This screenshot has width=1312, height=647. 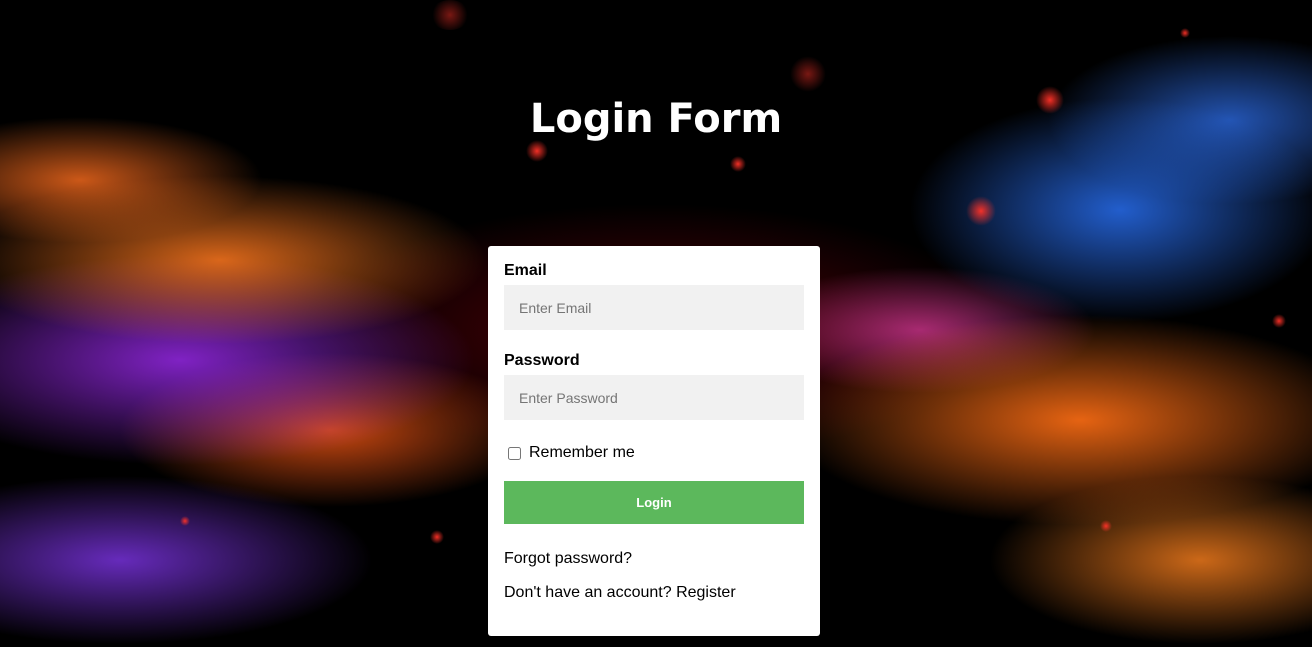 I want to click on register-row: Don't have an account? Register, so click(x=654, y=593).